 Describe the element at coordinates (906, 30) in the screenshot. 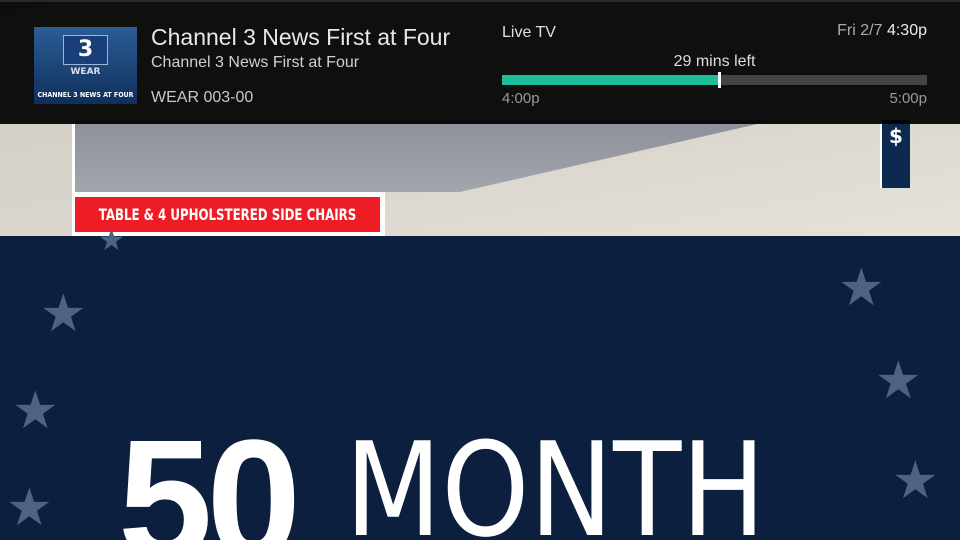

I see `time: 4:30p` at that location.